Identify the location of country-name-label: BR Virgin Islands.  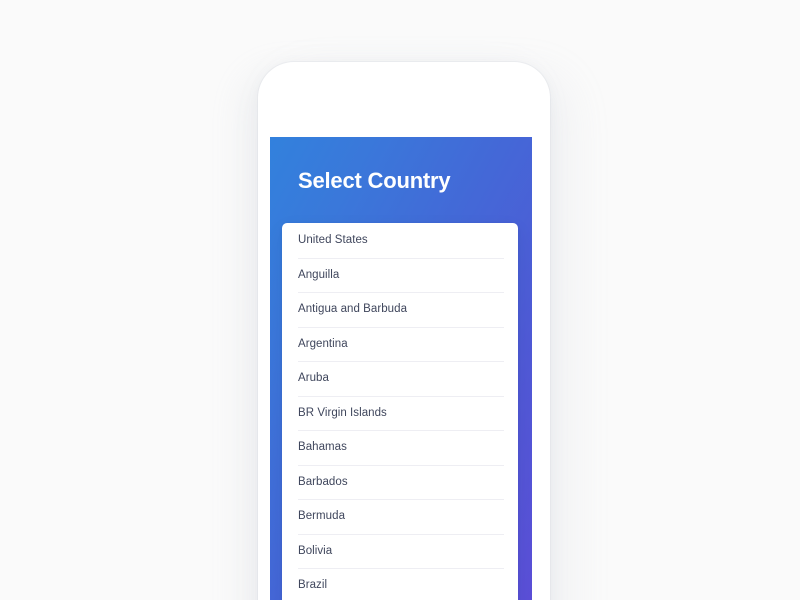
(342, 412).